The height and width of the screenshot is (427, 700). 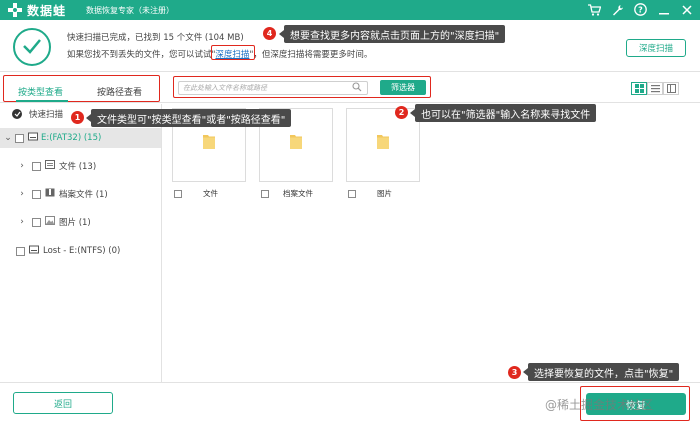 I want to click on list-view-icon, so click(x=655, y=88).